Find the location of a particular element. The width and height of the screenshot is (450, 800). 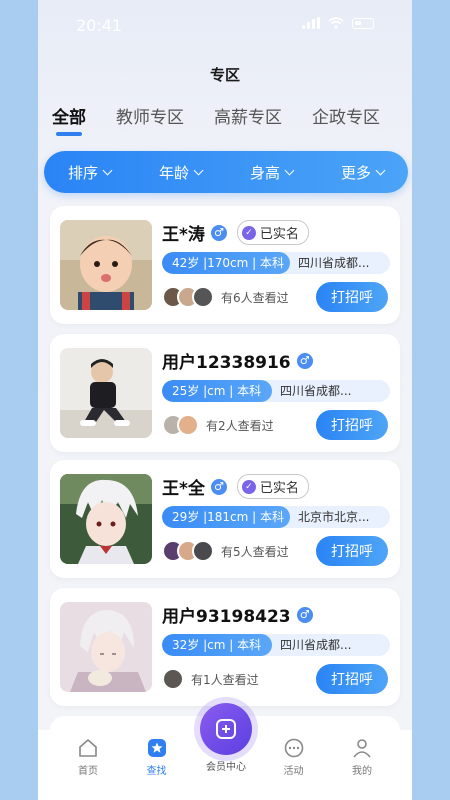

name-row: 用户93198423 ♂ is located at coordinates (237, 614).